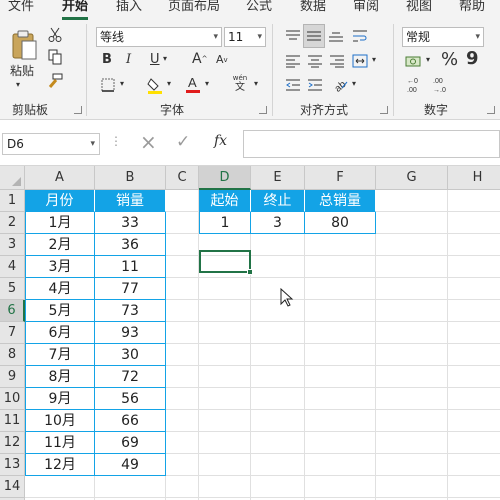 This screenshot has width=500, height=500. I want to click on table1-data-cell: 1月, so click(60, 223).